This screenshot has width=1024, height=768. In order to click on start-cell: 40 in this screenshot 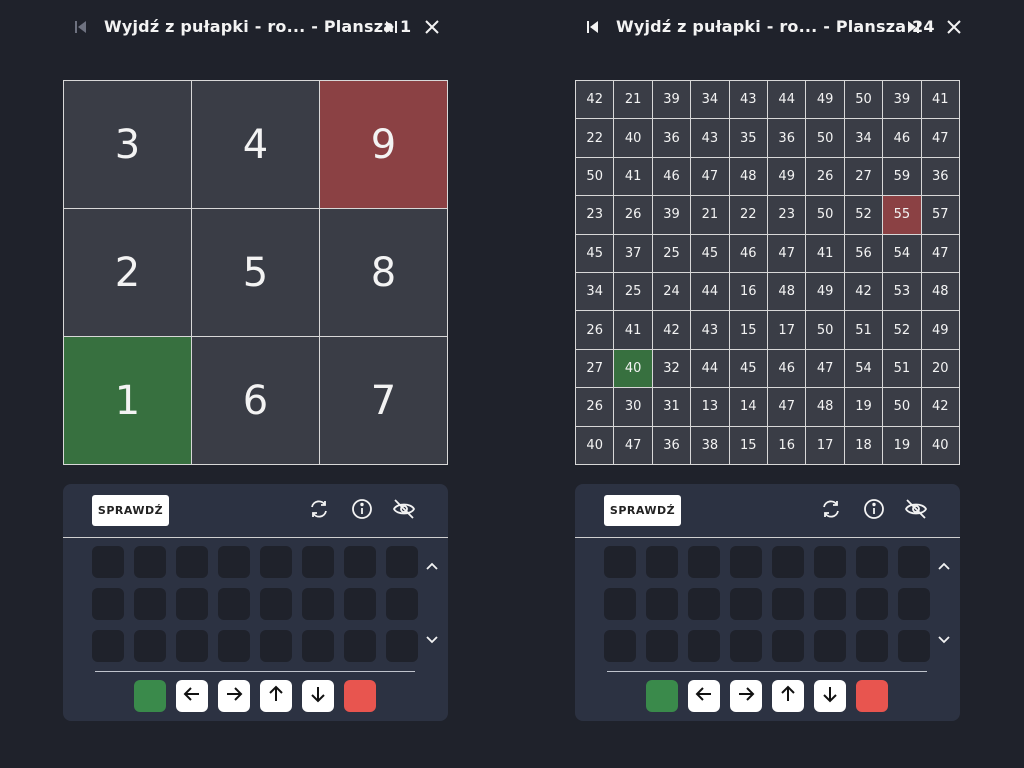, I will do `click(633, 369)`.